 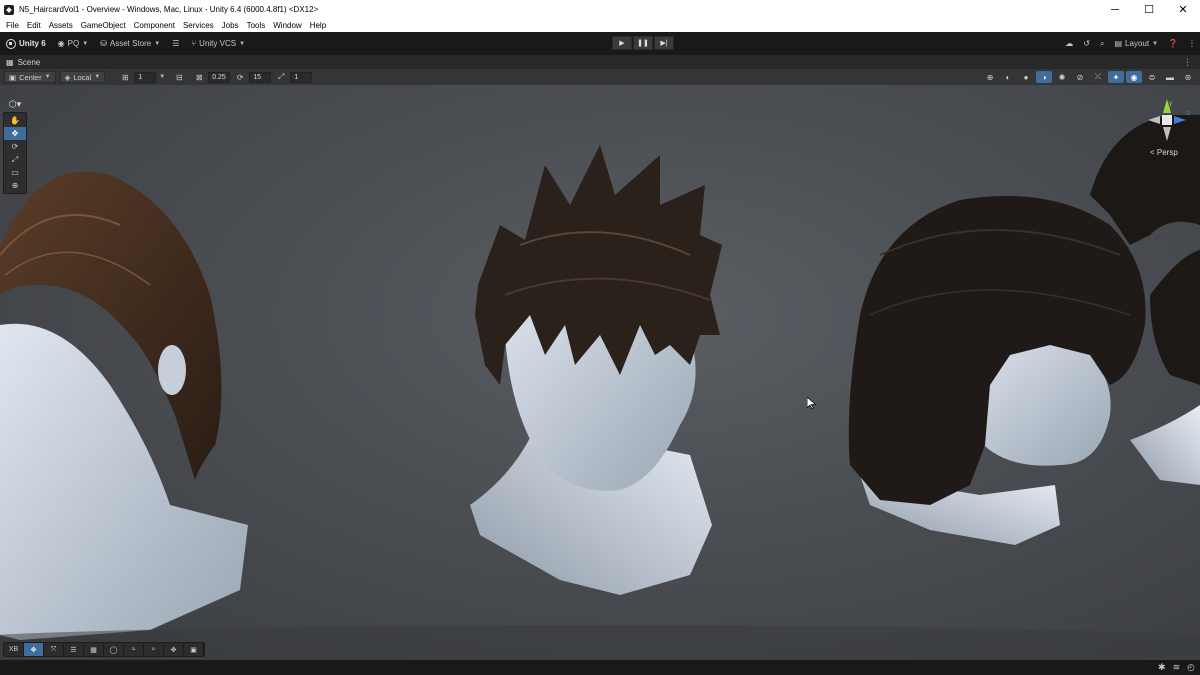 What do you see at coordinates (15, 185) in the screenshot?
I see `transform-tool-icon: ⊕` at bounding box center [15, 185].